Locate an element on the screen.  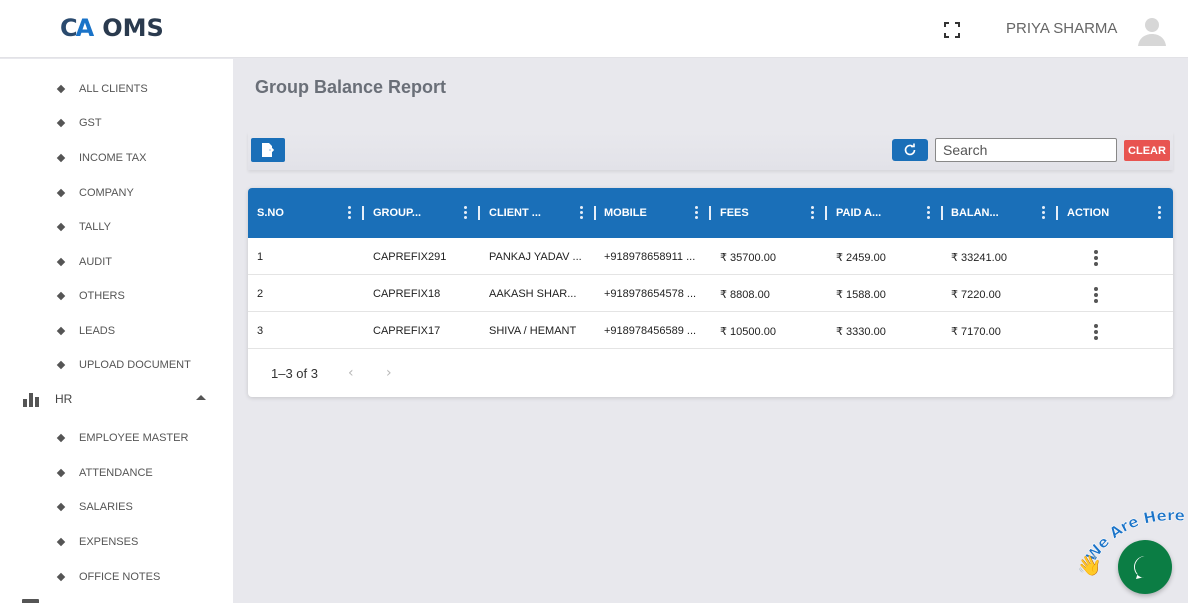
sidebar-item-label: TALLY is located at coordinates (95, 227).